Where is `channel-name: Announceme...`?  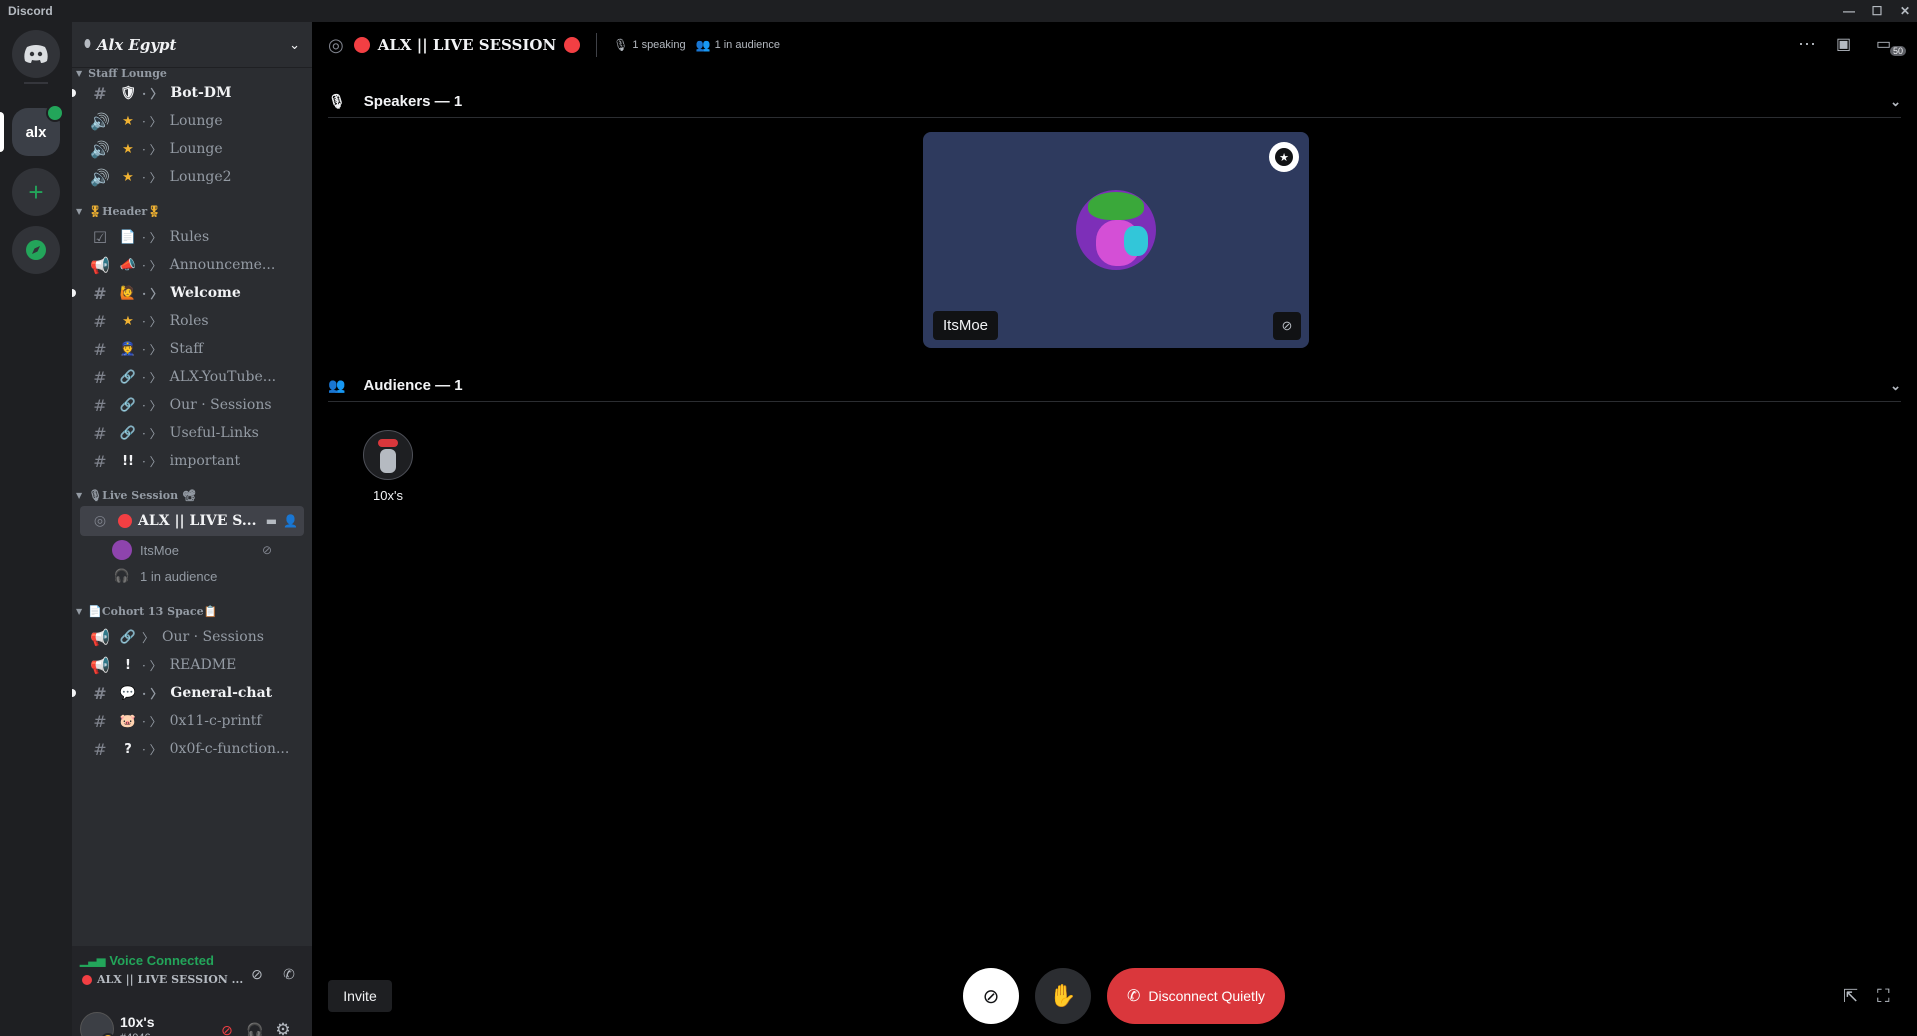 channel-name: Announceme... is located at coordinates (222, 265).